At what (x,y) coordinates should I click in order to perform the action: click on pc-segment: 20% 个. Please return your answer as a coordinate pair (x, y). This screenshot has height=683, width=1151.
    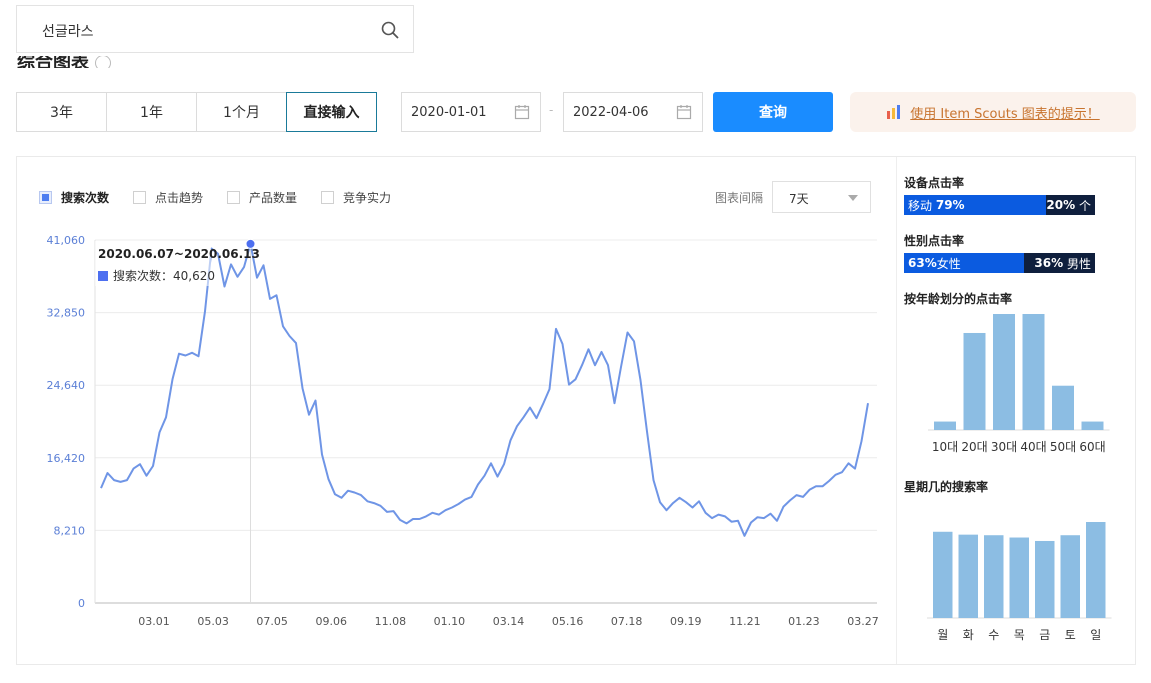
    Looking at the image, I should click on (1070, 205).